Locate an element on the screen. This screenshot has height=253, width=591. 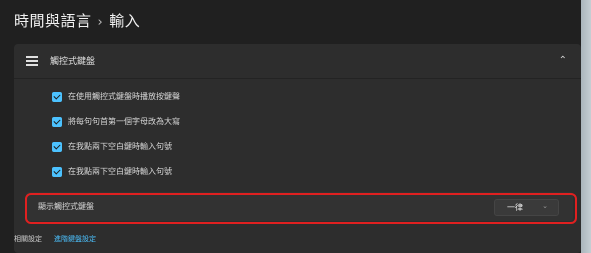
page-title: 輸入 is located at coordinates (125, 21).